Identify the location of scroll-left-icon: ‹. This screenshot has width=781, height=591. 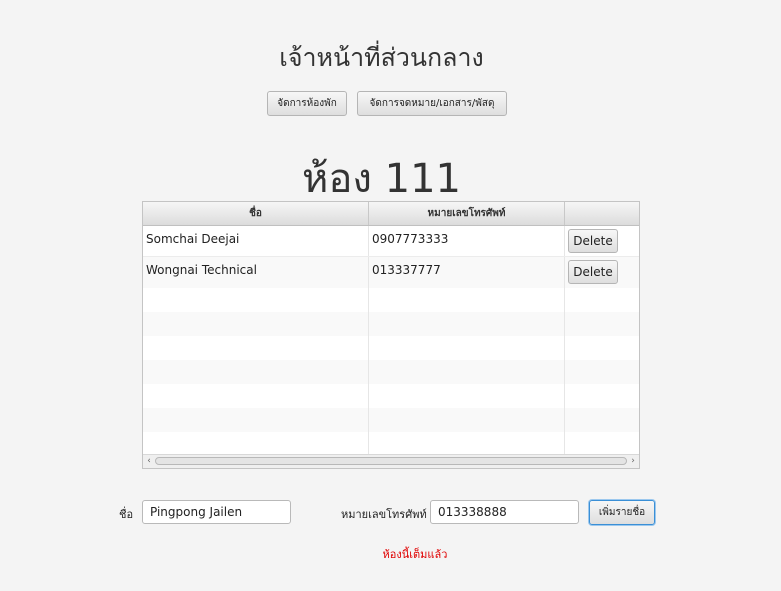
(149, 461).